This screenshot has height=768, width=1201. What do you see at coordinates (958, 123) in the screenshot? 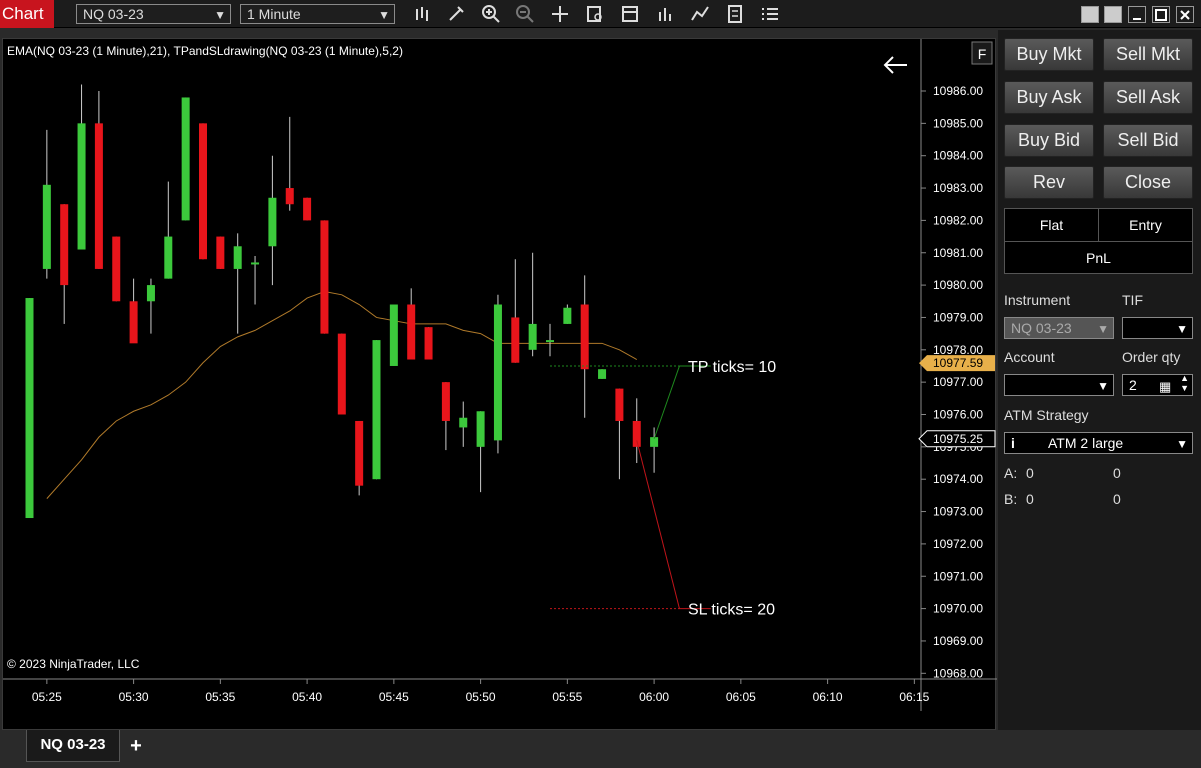
I see `price-label: 10985.00` at bounding box center [958, 123].